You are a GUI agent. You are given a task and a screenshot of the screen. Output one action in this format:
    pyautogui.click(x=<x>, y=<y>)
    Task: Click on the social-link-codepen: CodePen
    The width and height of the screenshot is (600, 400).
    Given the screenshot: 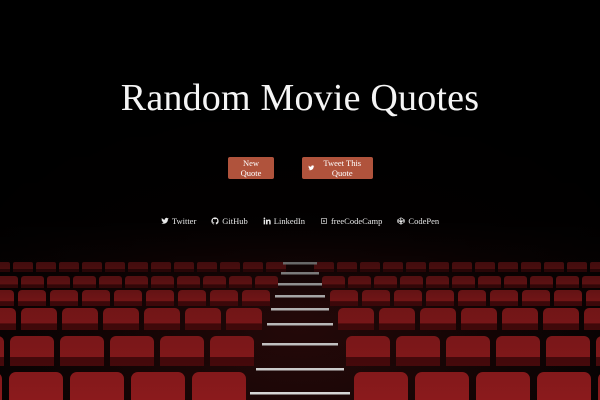 What is the action you would take?
    pyautogui.click(x=418, y=221)
    